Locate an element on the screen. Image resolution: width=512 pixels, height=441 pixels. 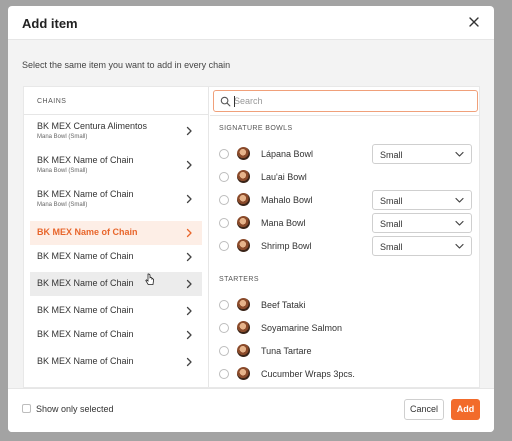
modal-header: Add item is located at coordinates (251, 23).